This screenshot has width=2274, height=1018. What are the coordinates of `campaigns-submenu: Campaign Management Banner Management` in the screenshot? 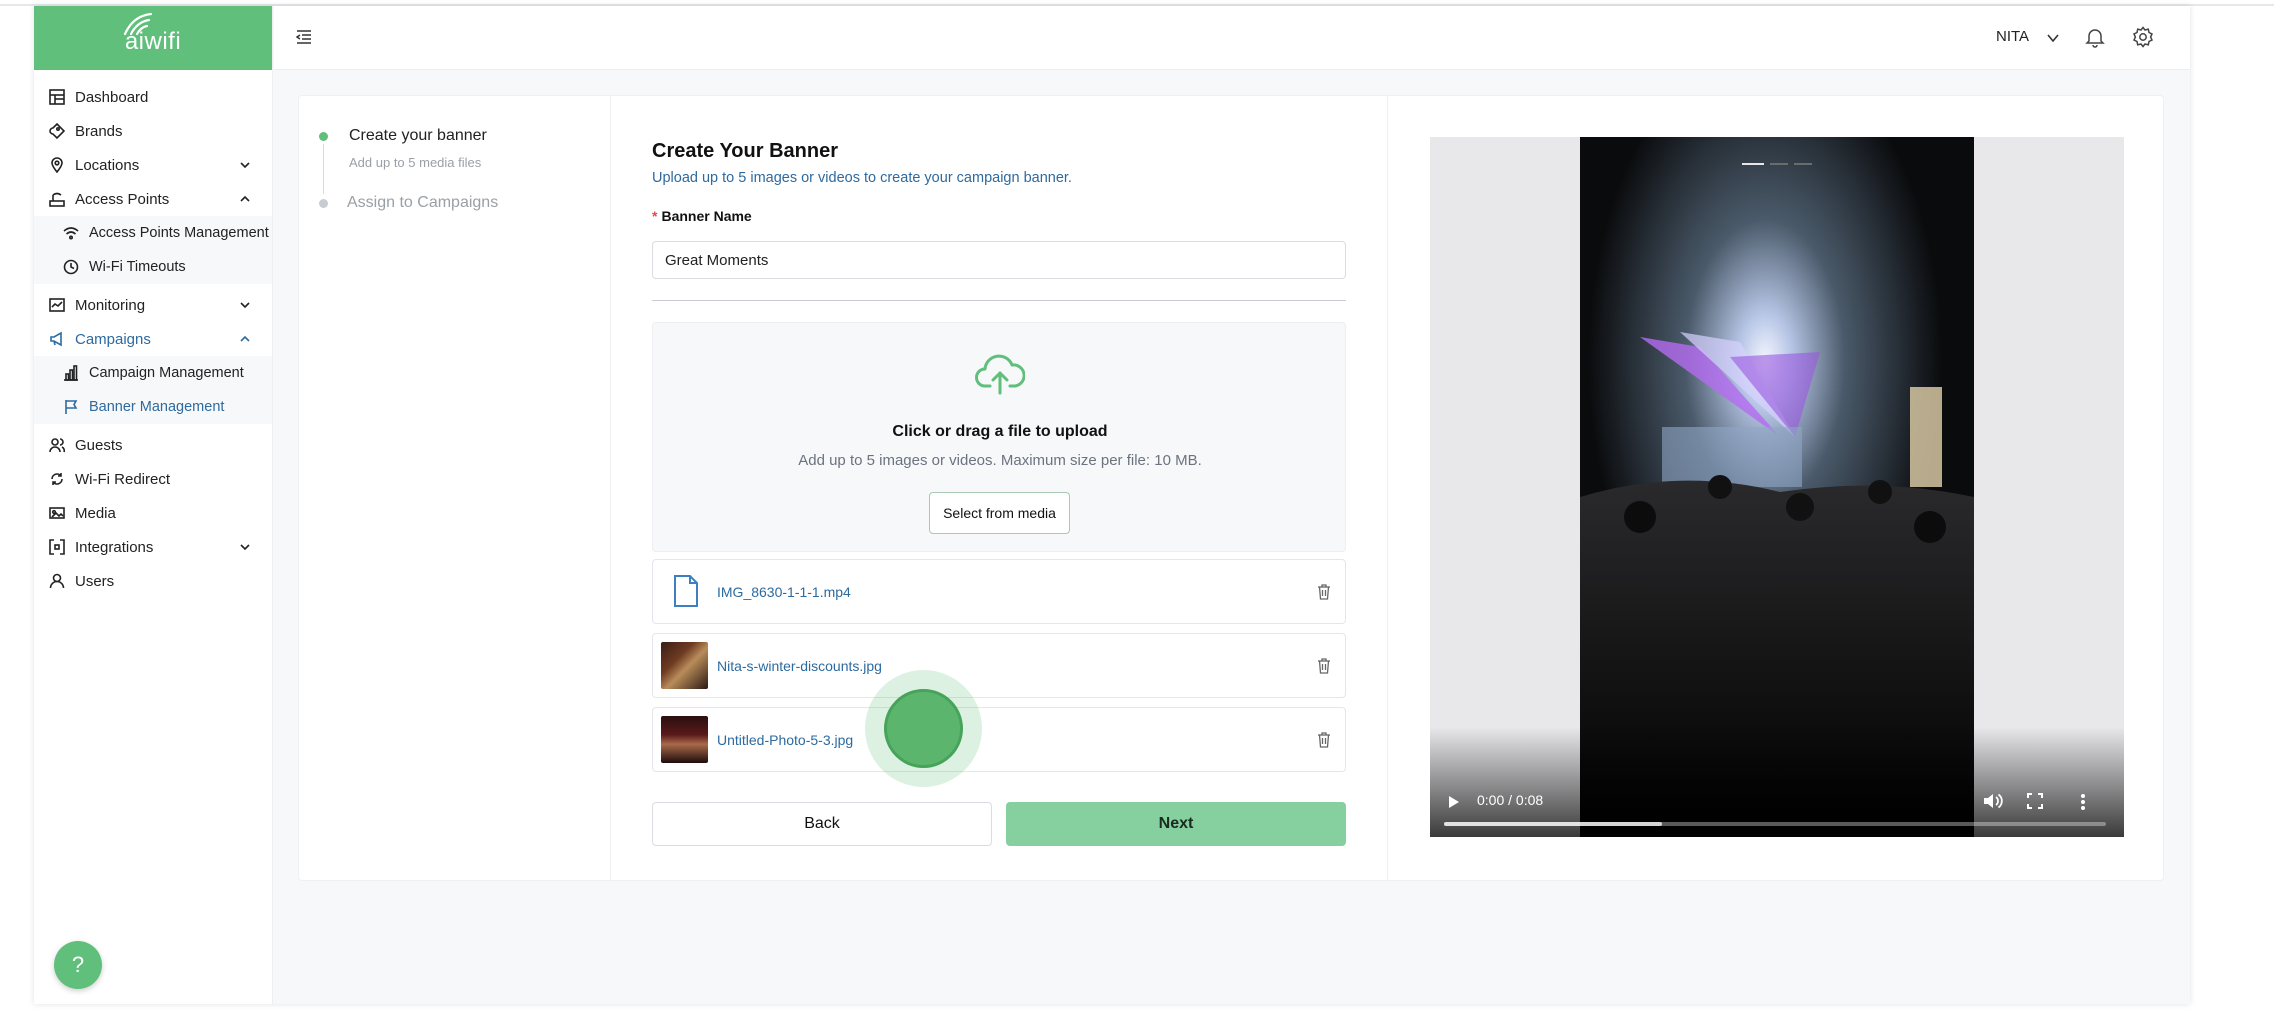 It's located at (153, 390).